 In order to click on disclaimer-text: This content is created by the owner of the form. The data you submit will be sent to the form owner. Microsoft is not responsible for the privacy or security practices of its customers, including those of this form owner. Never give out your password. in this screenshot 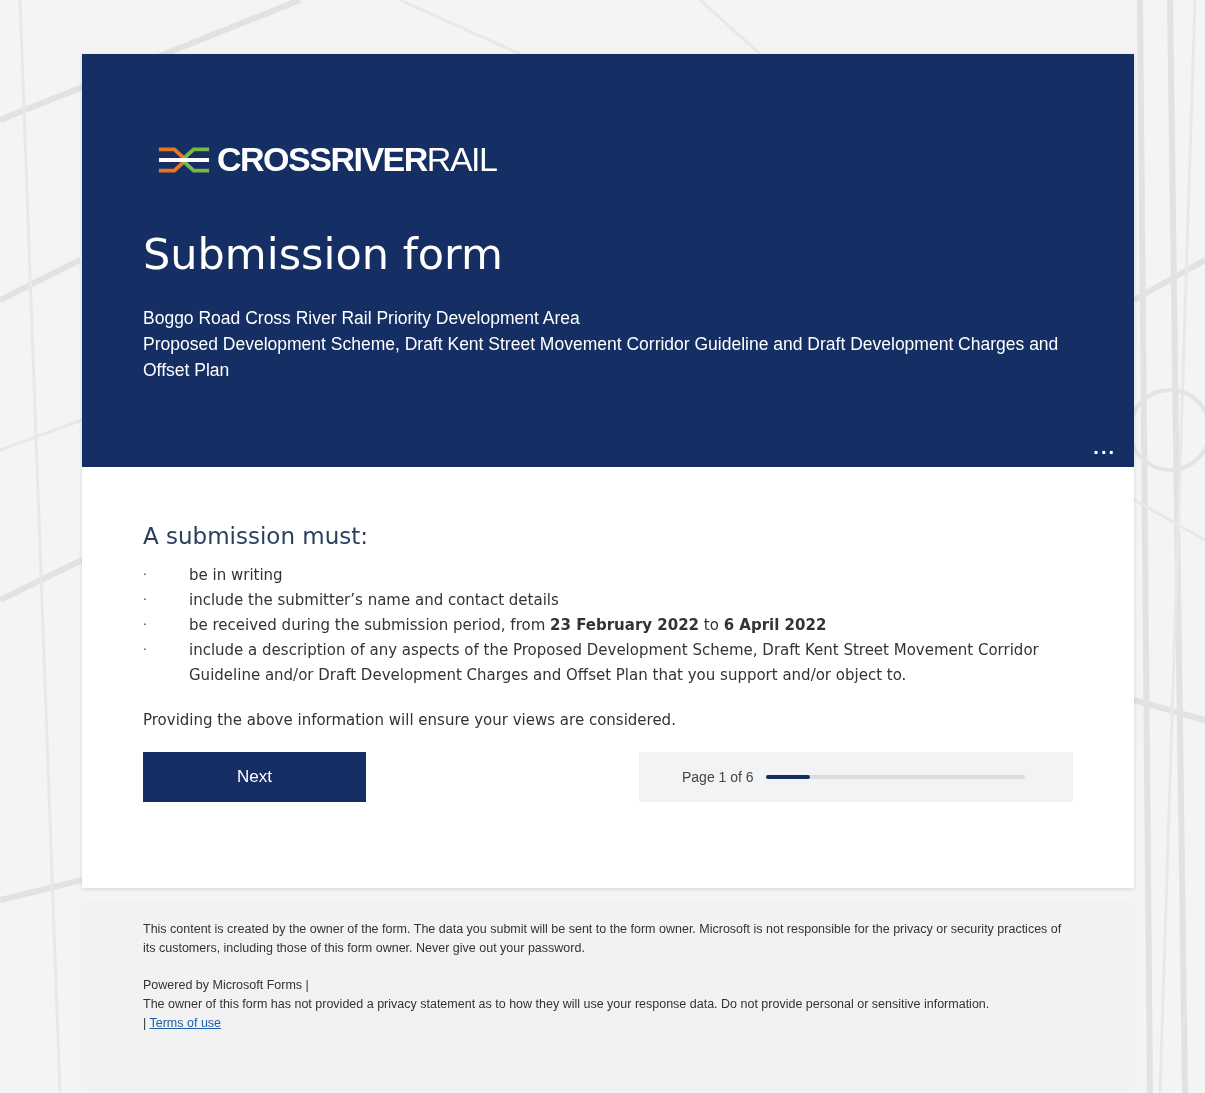, I will do `click(603, 939)`.